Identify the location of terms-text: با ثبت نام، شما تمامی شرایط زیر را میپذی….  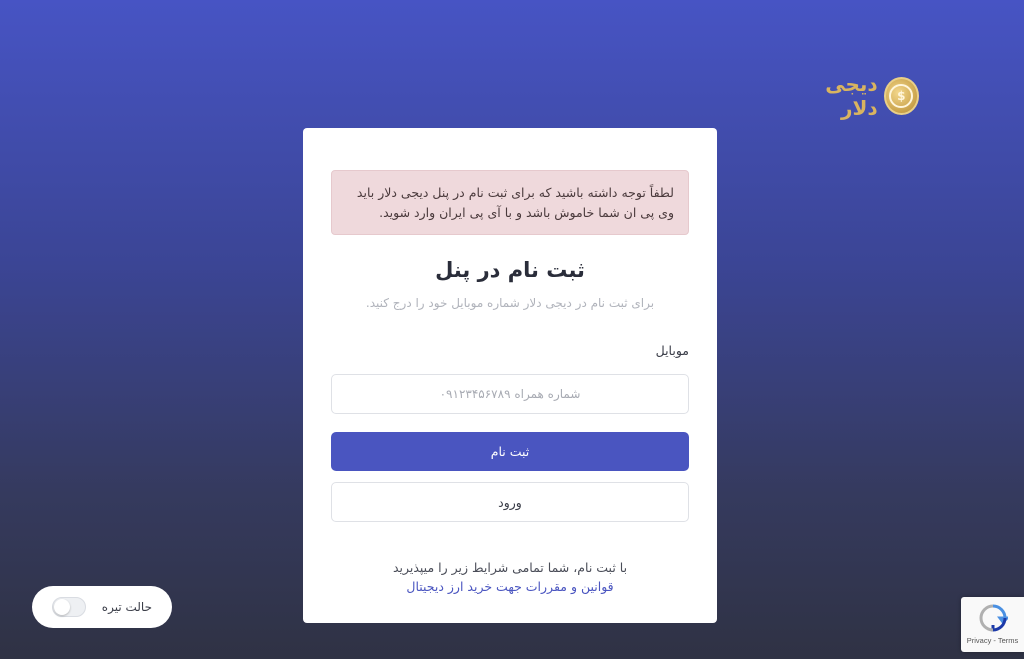
(510, 567).